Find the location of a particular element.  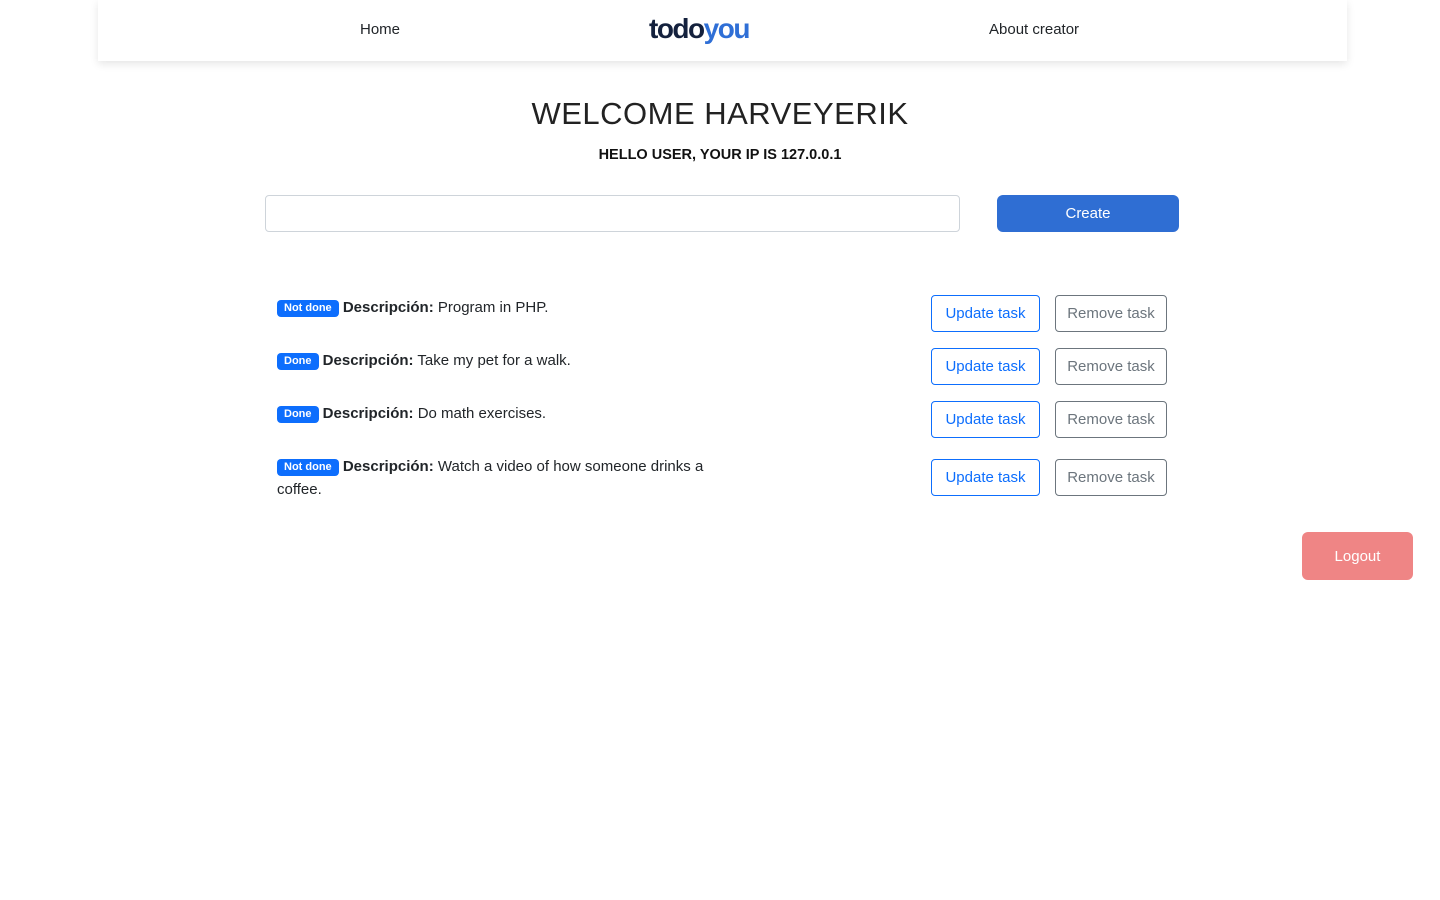

welcome-title: WELCOME HARVEYERIK is located at coordinates (720, 113).